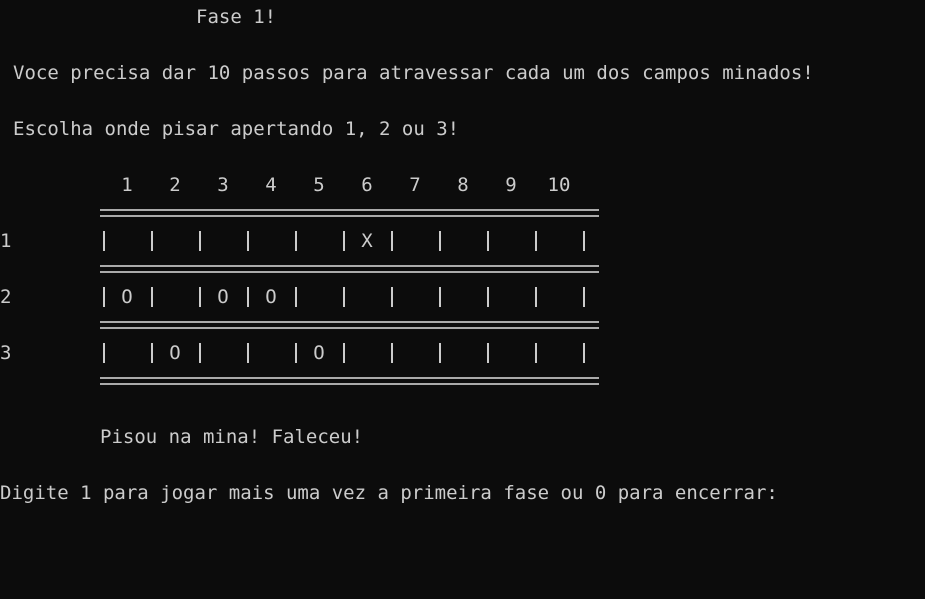  Describe the element at coordinates (6, 241) in the screenshot. I see `row-label: 1` at that location.